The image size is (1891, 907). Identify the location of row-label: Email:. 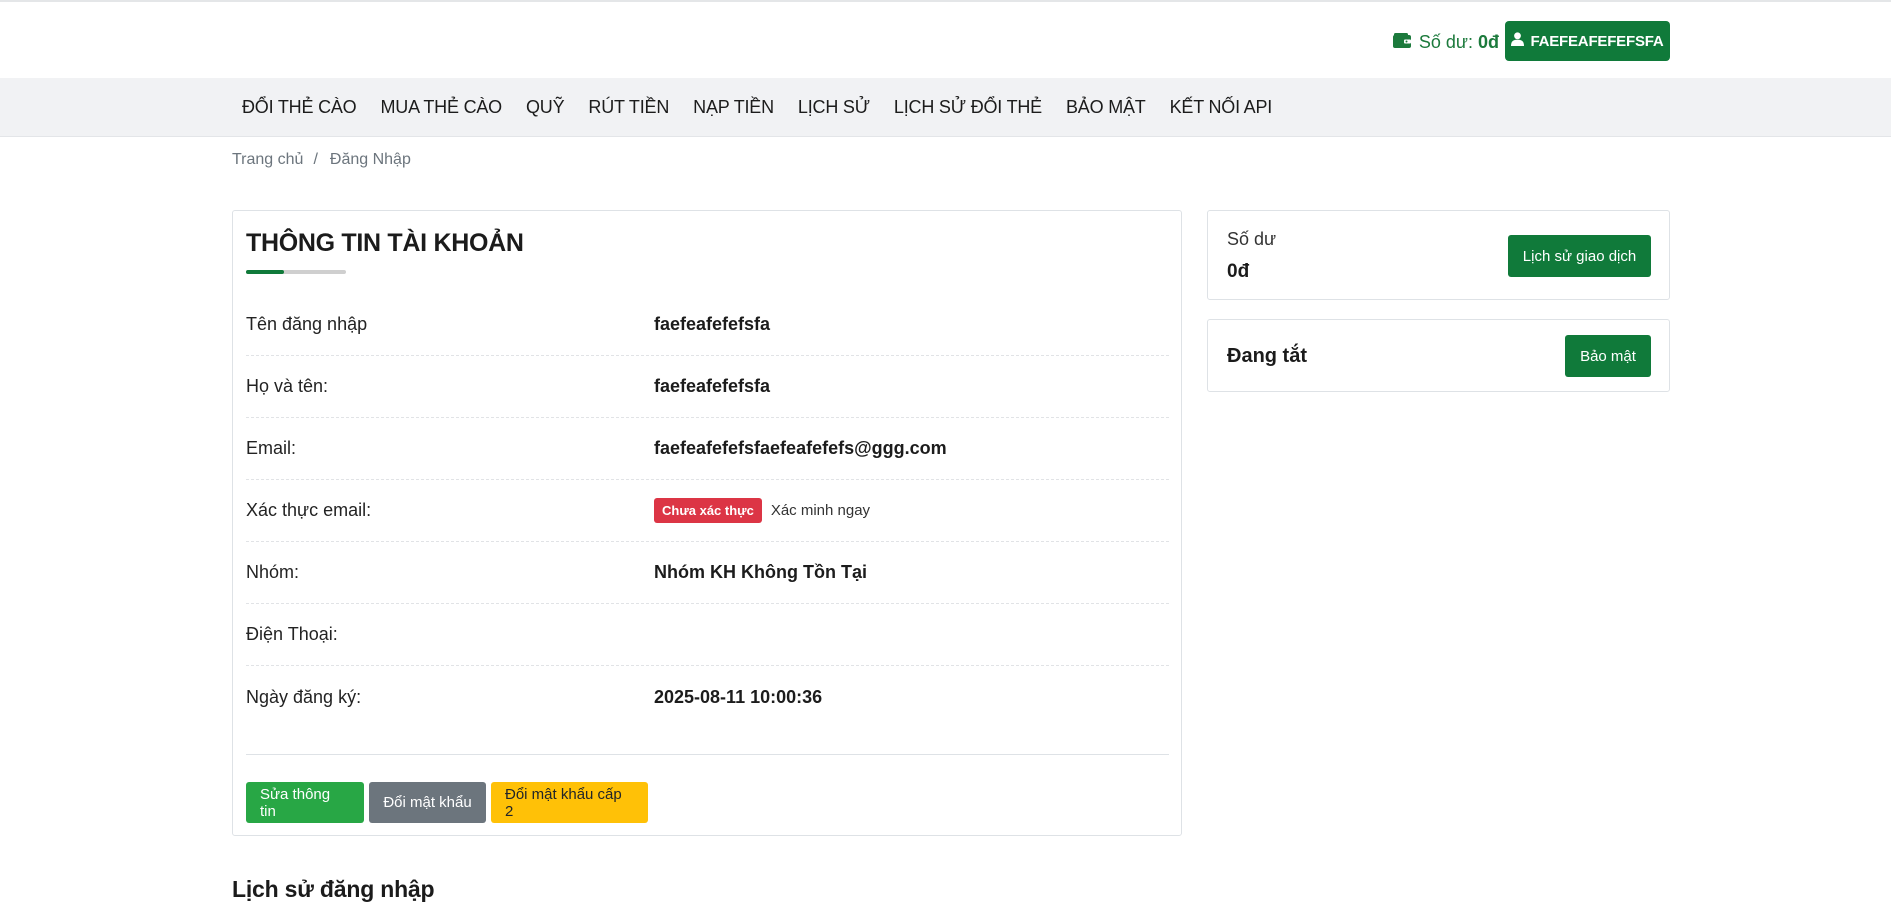
(271, 448).